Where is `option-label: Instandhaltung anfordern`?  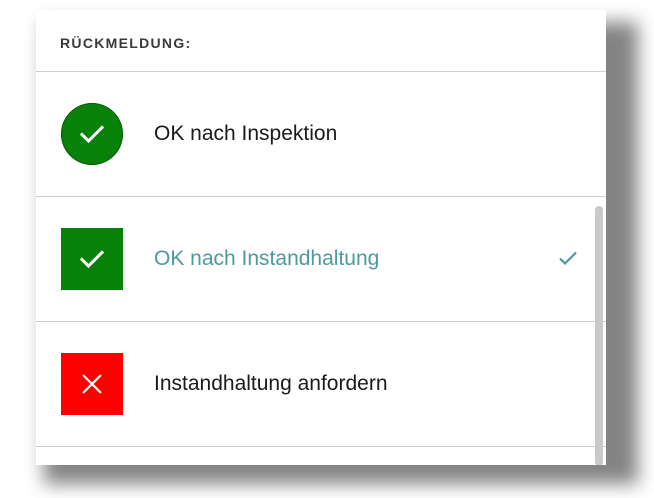
option-label: Instandhaltung anfordern is located at coordinates (271, 383).